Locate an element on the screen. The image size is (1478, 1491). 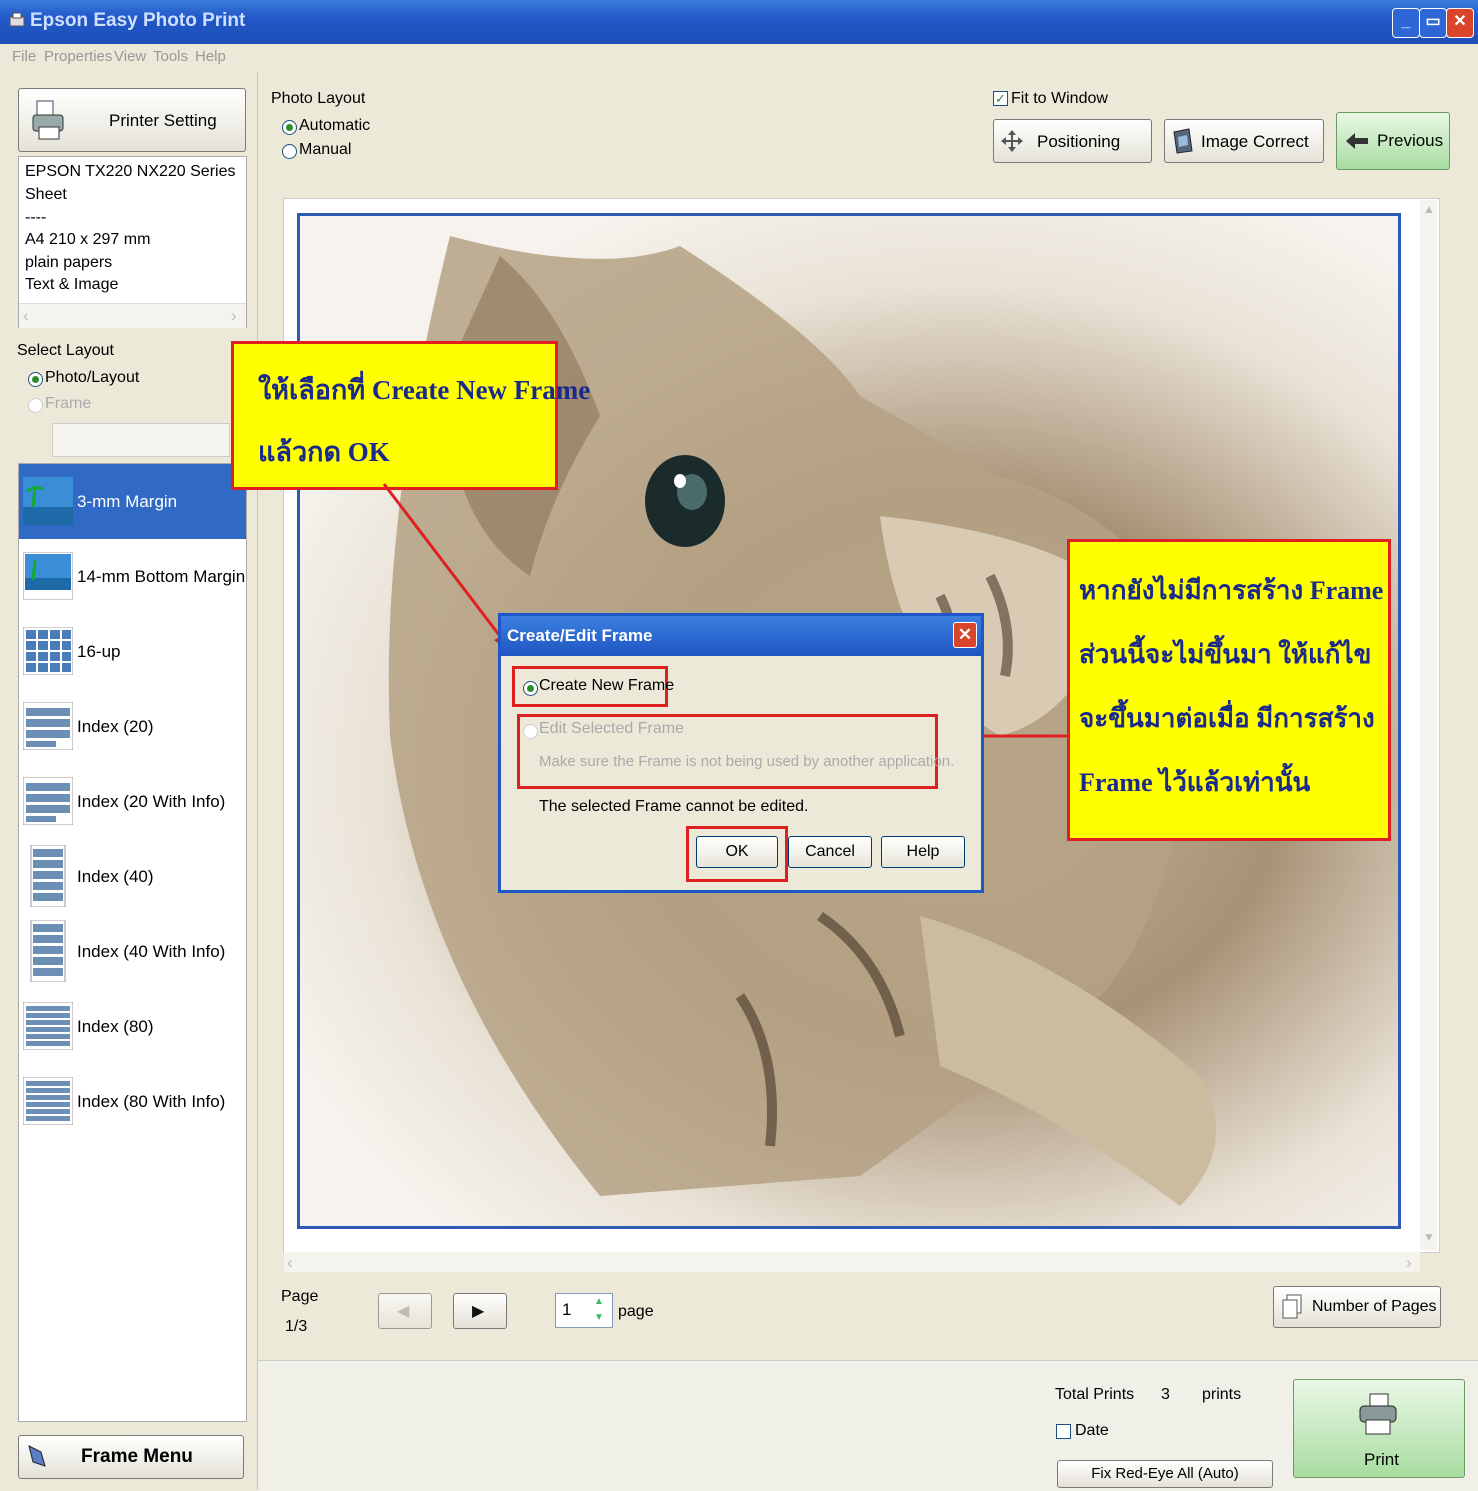
frame-menu-label: Frame Menu is located at coordinates (137, 1456).